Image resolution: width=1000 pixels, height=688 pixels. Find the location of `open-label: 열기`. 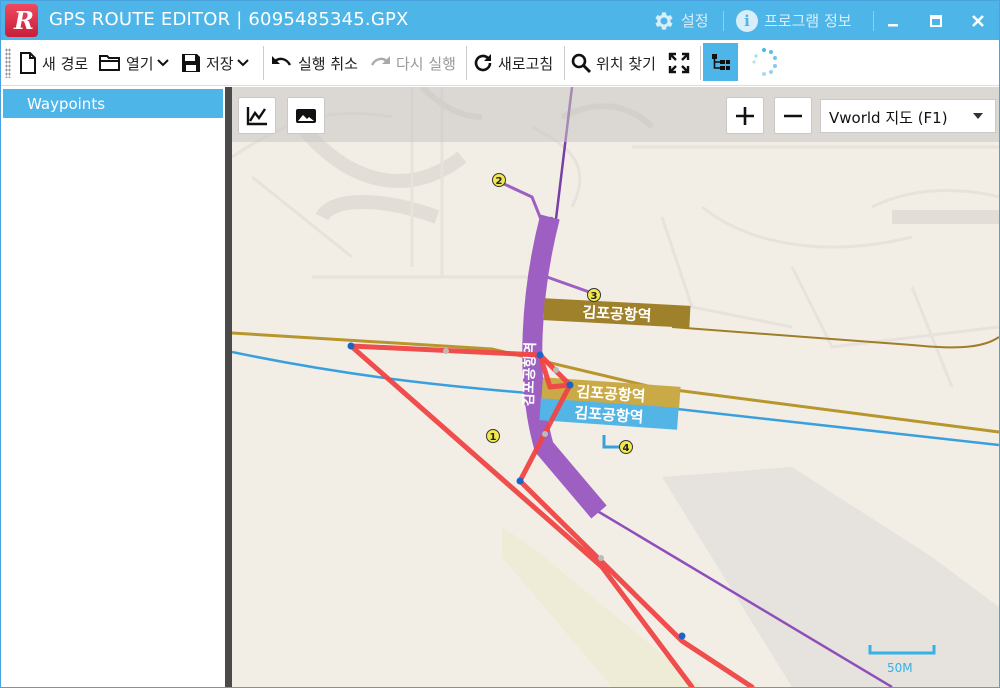

open-label: 열기 is located at coordinates (140, 63).